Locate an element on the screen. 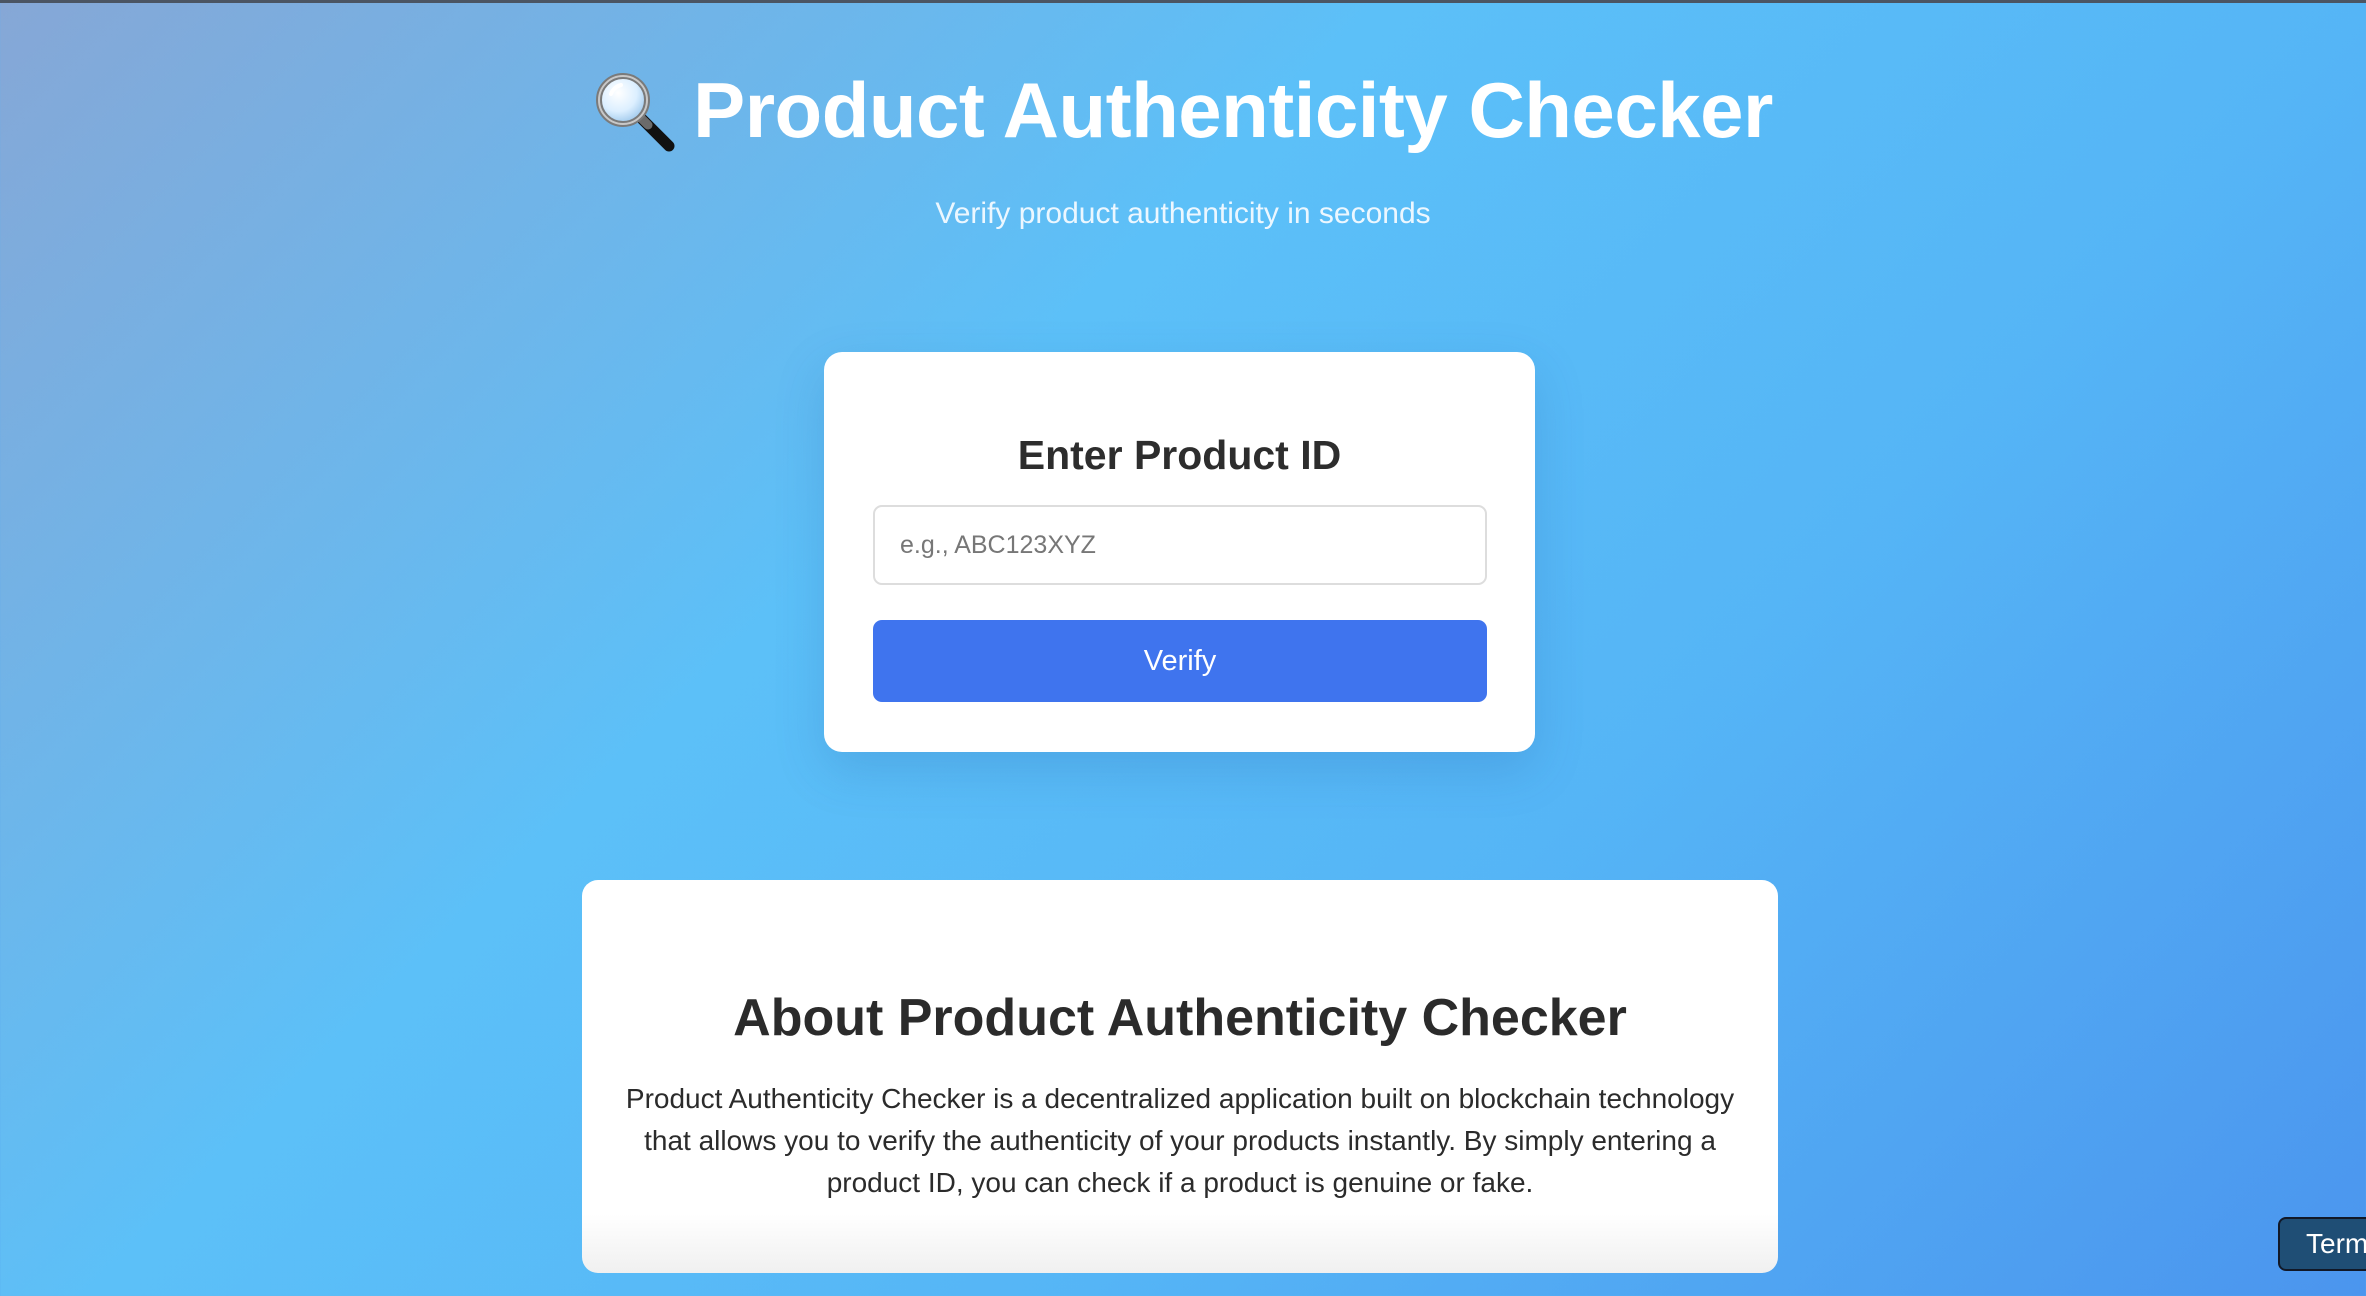 Image resolution: width=2366 pixels, height=1296 pixels. verify-button: Verify is located at coordinates (1180, 661).